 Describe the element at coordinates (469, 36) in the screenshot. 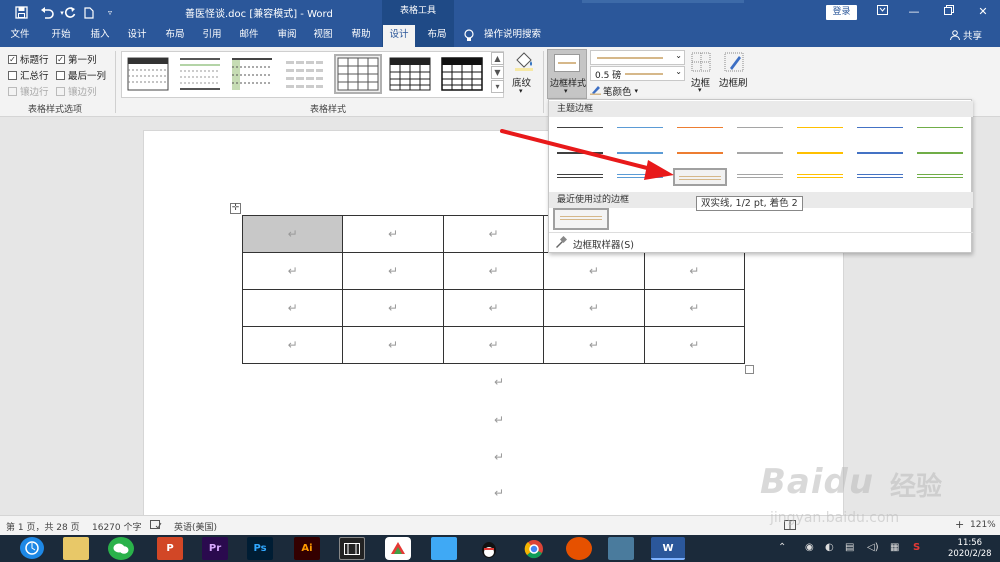

I see `lightbulb-icon` at that location.